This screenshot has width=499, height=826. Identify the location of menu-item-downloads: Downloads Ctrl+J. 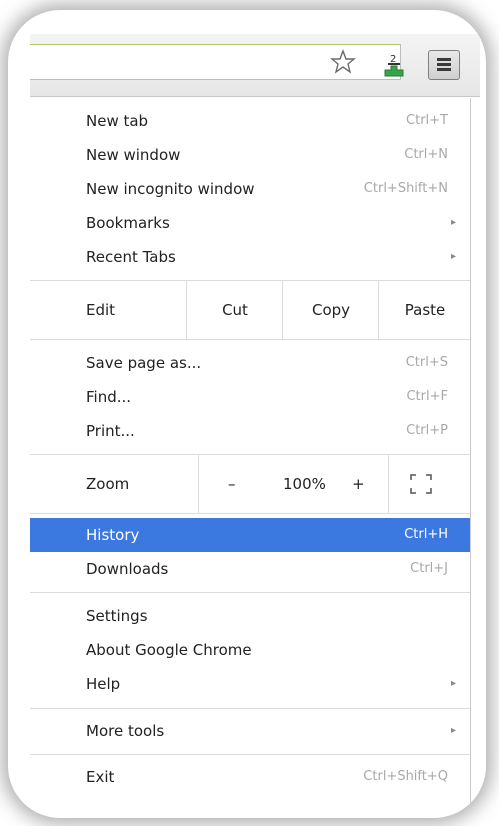
(250, 569).